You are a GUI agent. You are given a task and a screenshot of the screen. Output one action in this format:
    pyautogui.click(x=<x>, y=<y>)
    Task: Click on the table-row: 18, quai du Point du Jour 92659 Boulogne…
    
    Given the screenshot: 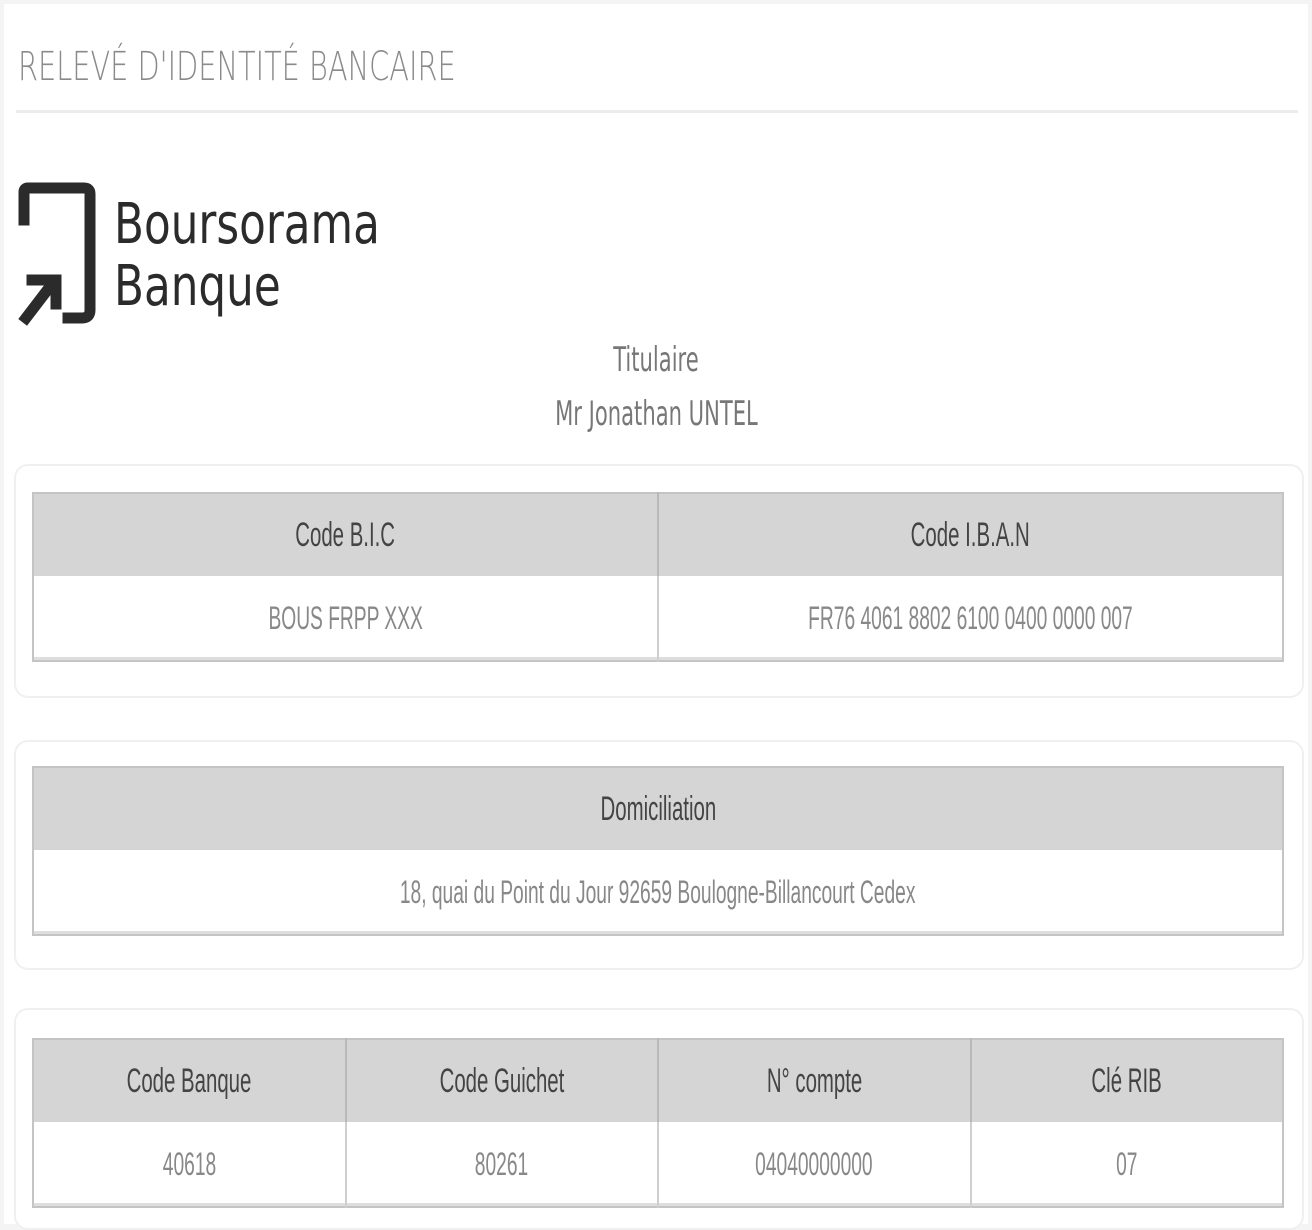 What is the action you would take?
    pyautogui.click(x=658, y=892)
    